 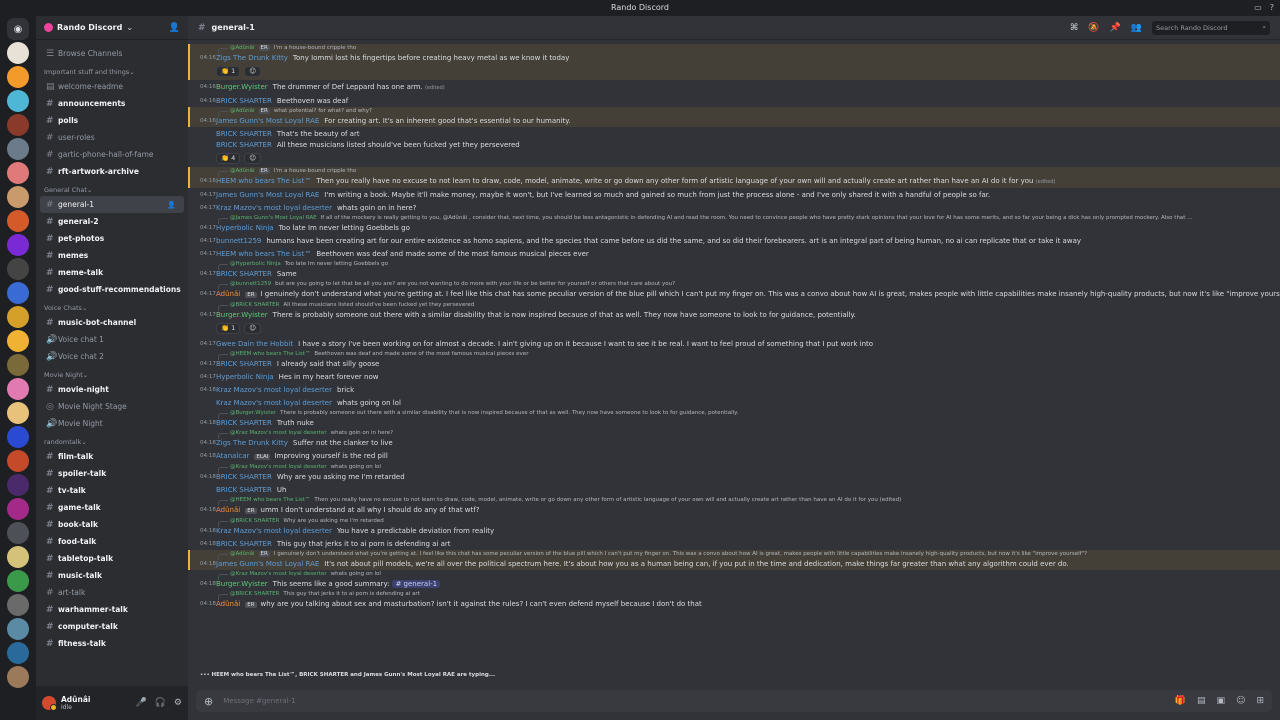 What do you see at coordinates (112, 575) in the screenshot?
I see `channel-item: # music-talk` at bounding box center [112, 575].